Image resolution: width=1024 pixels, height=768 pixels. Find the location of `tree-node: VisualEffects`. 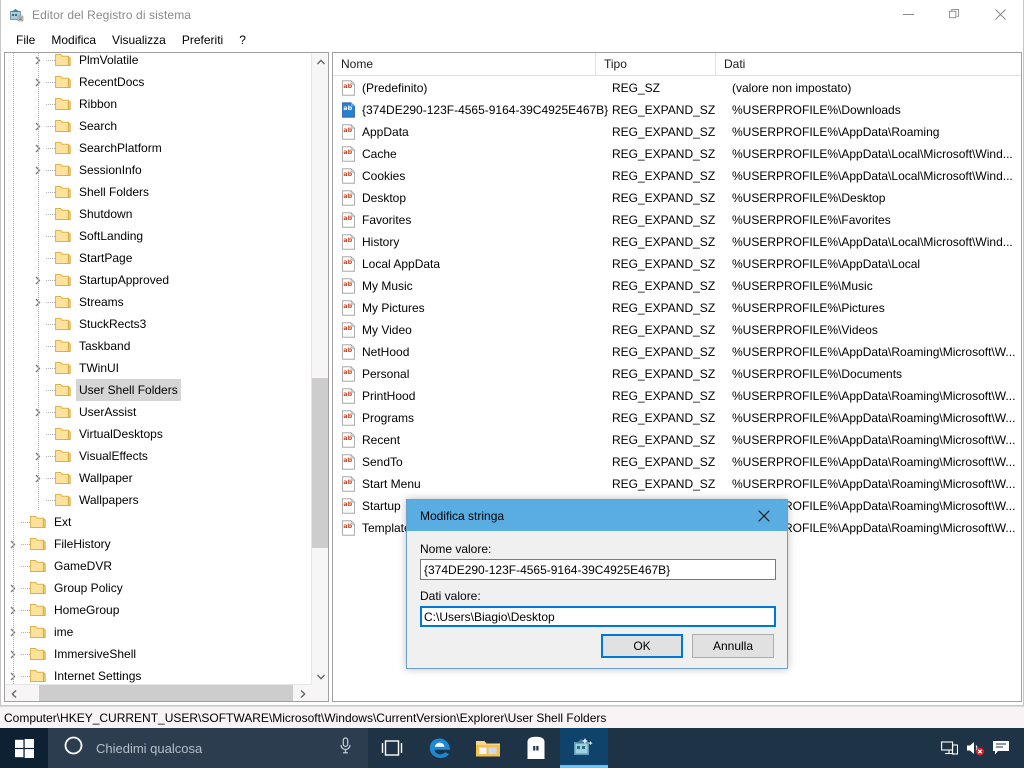

tree-node: VisualEffects is located at coordinates (158, 456).